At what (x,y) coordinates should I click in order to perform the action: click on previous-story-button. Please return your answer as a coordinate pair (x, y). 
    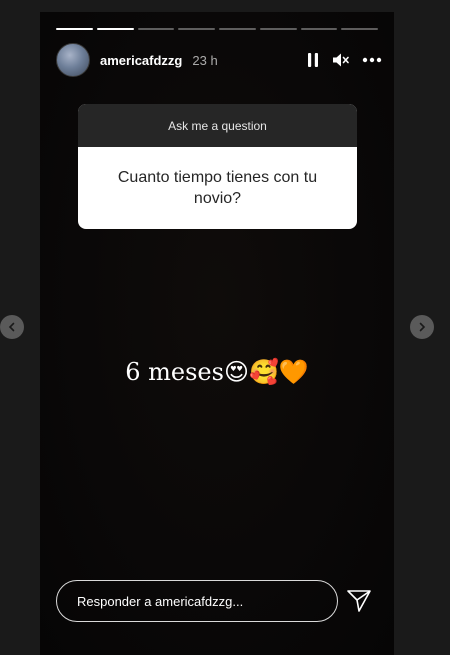
    Looking at the image, I should click on (12, 327).